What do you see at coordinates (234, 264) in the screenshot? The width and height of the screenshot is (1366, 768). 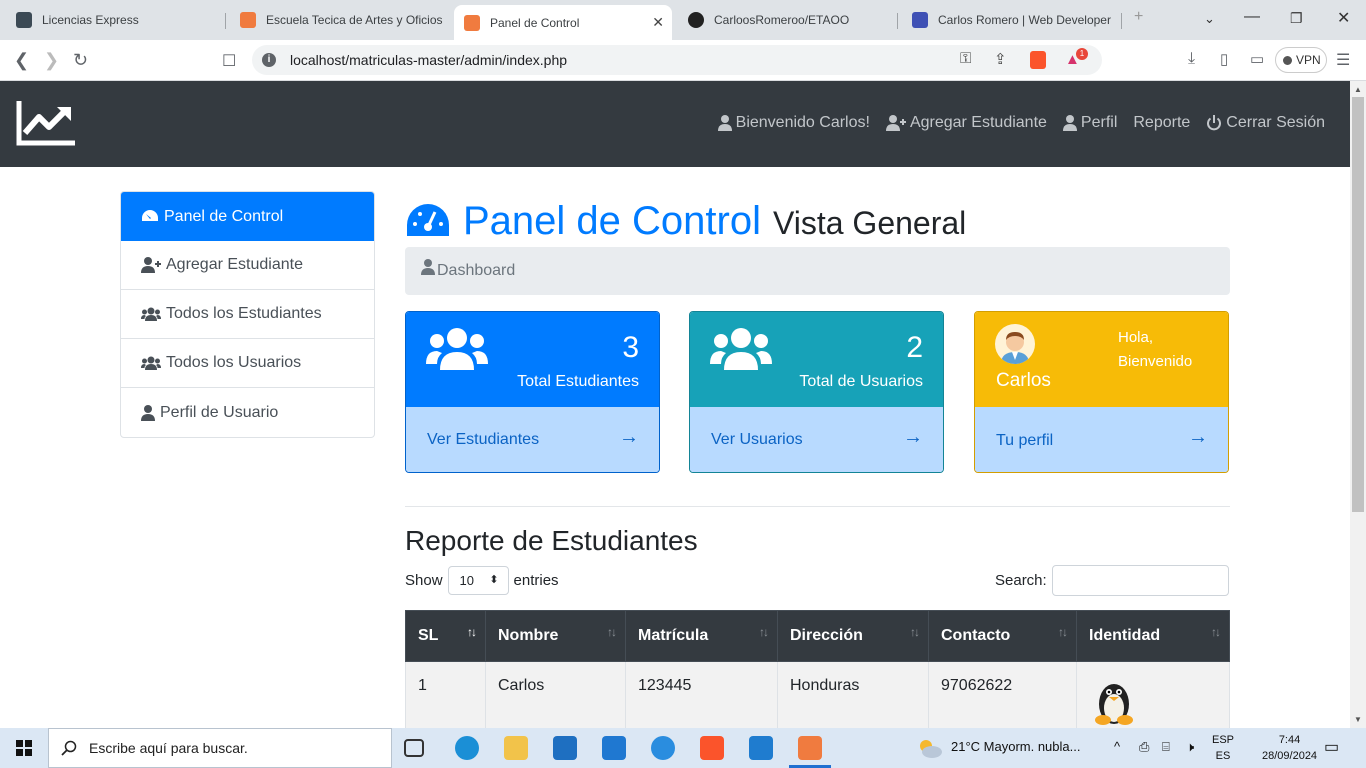 I see `sidebar-item-label: Agregar Estudiante` at bounding box center [234, 264].